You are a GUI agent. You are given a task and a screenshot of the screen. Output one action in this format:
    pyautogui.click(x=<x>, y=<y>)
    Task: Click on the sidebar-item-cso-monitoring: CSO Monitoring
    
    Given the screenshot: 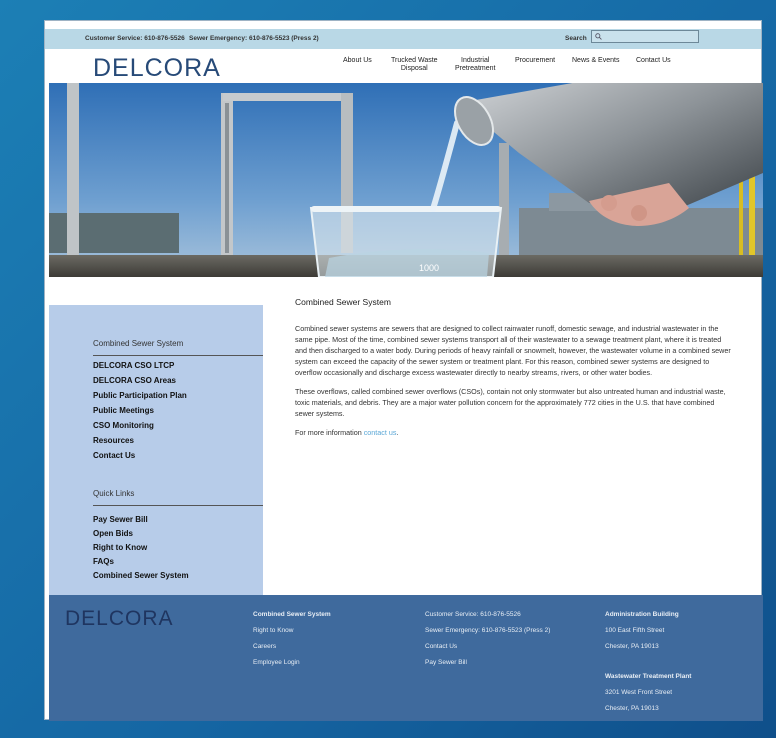 What is the action you would take?
    pyautogui.click(x=123, y=425)
    